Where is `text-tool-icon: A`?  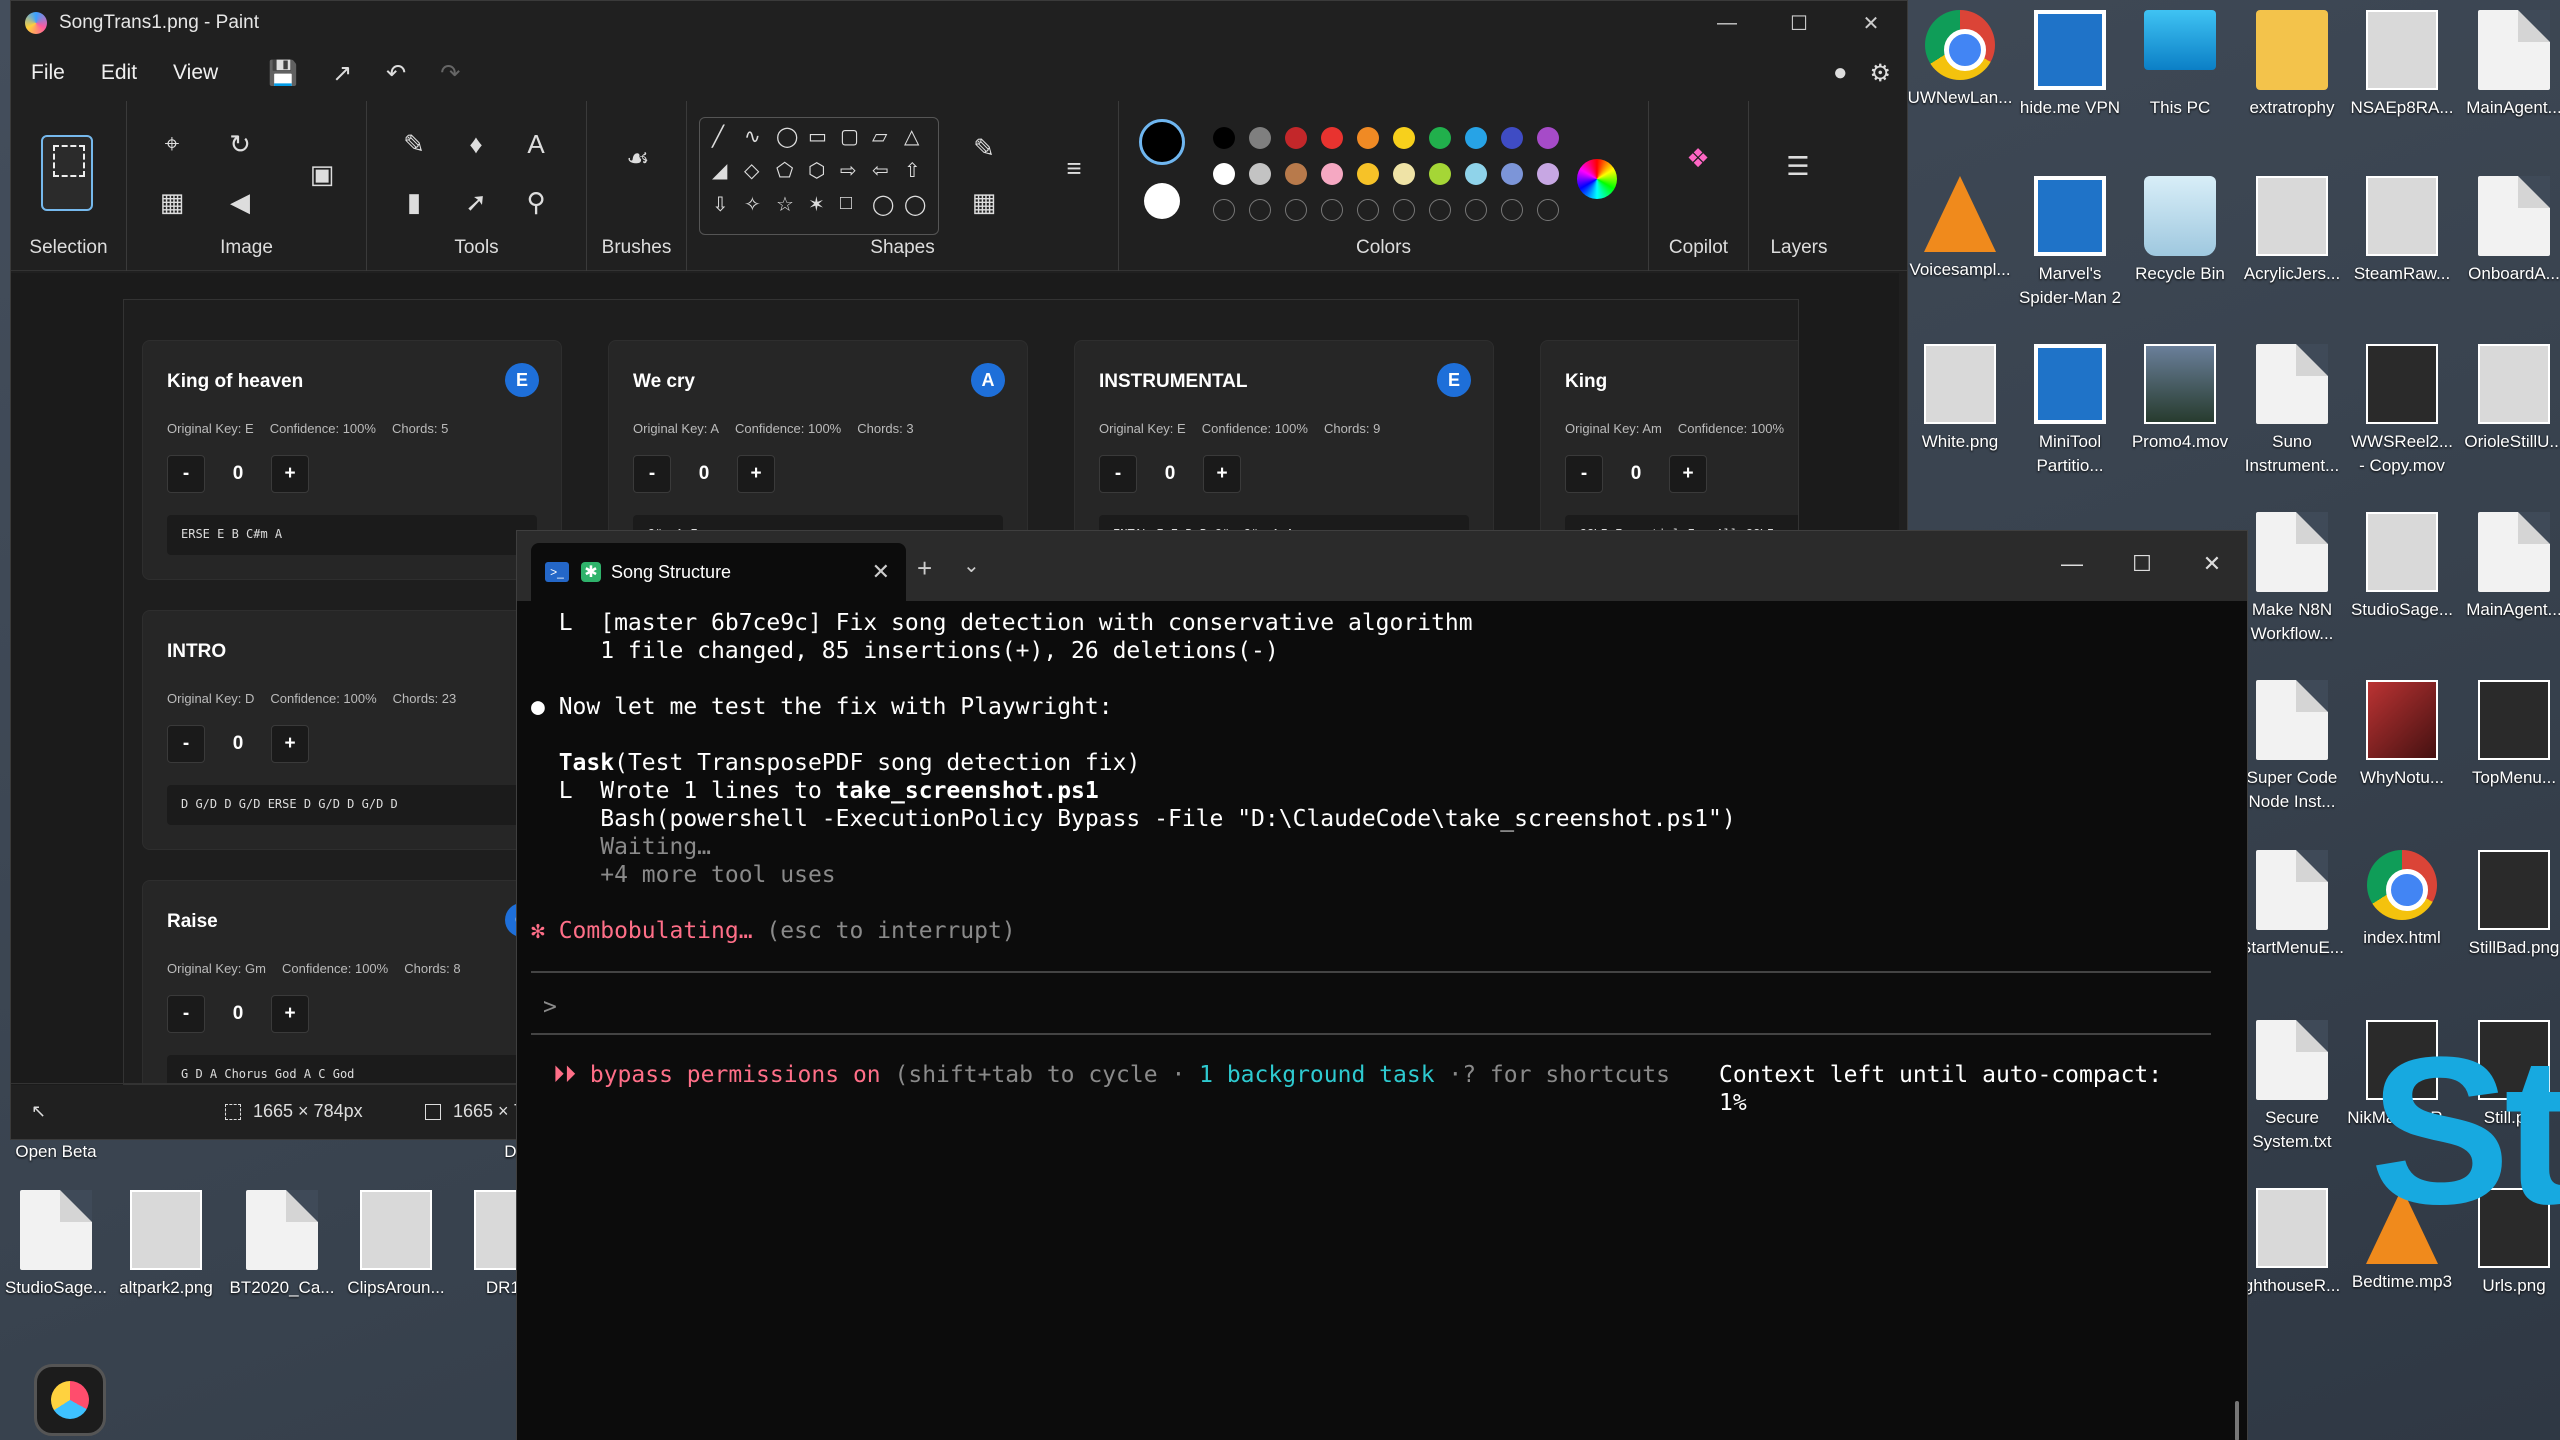 text-tool-icon: A is located at coordinates (536, 144).